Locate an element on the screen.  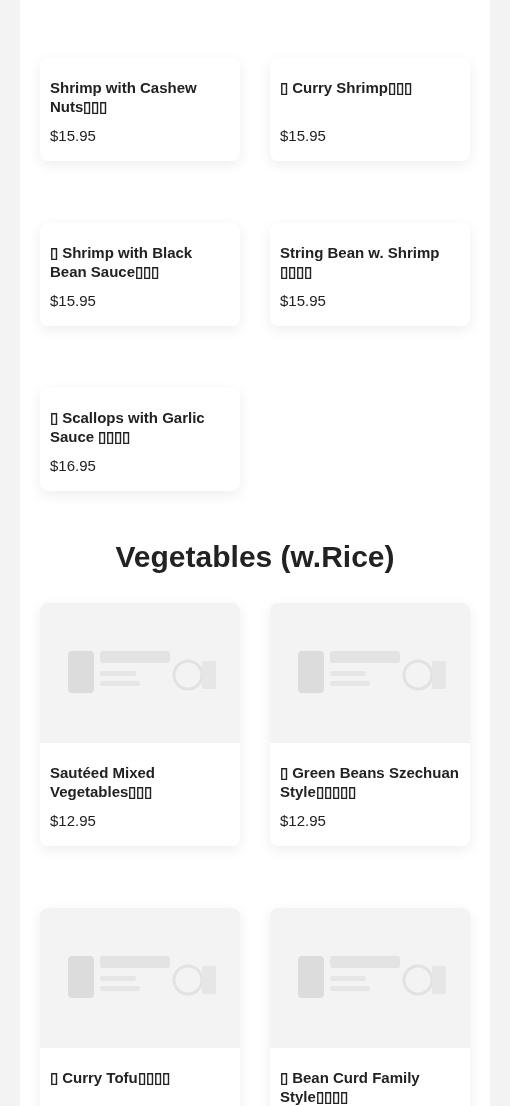
menu-card: Shrimp with Cashew Nuts▯▯▯ $15.95 is located at coordinates (140, 109).